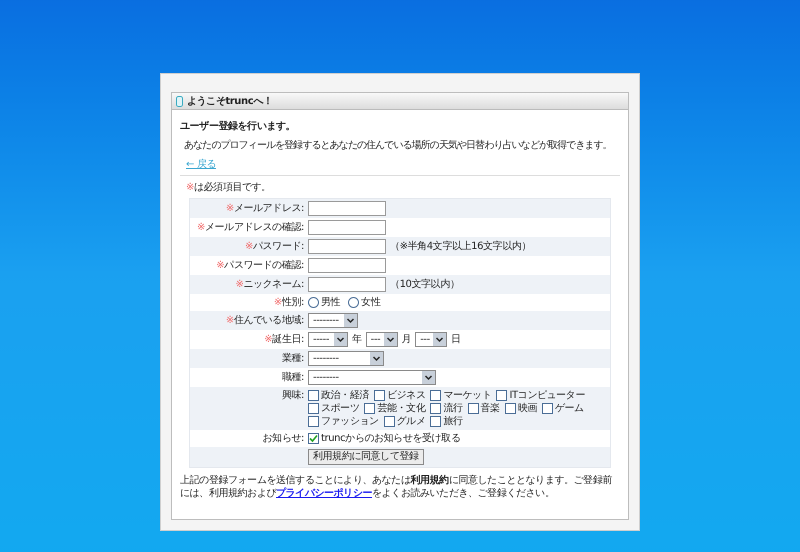 This screenshot has width=800, height=552. Describe the element at coordinates (250, 227) in the screenshot. I see `field-label: ※メールアドレスの確認:` at that location.